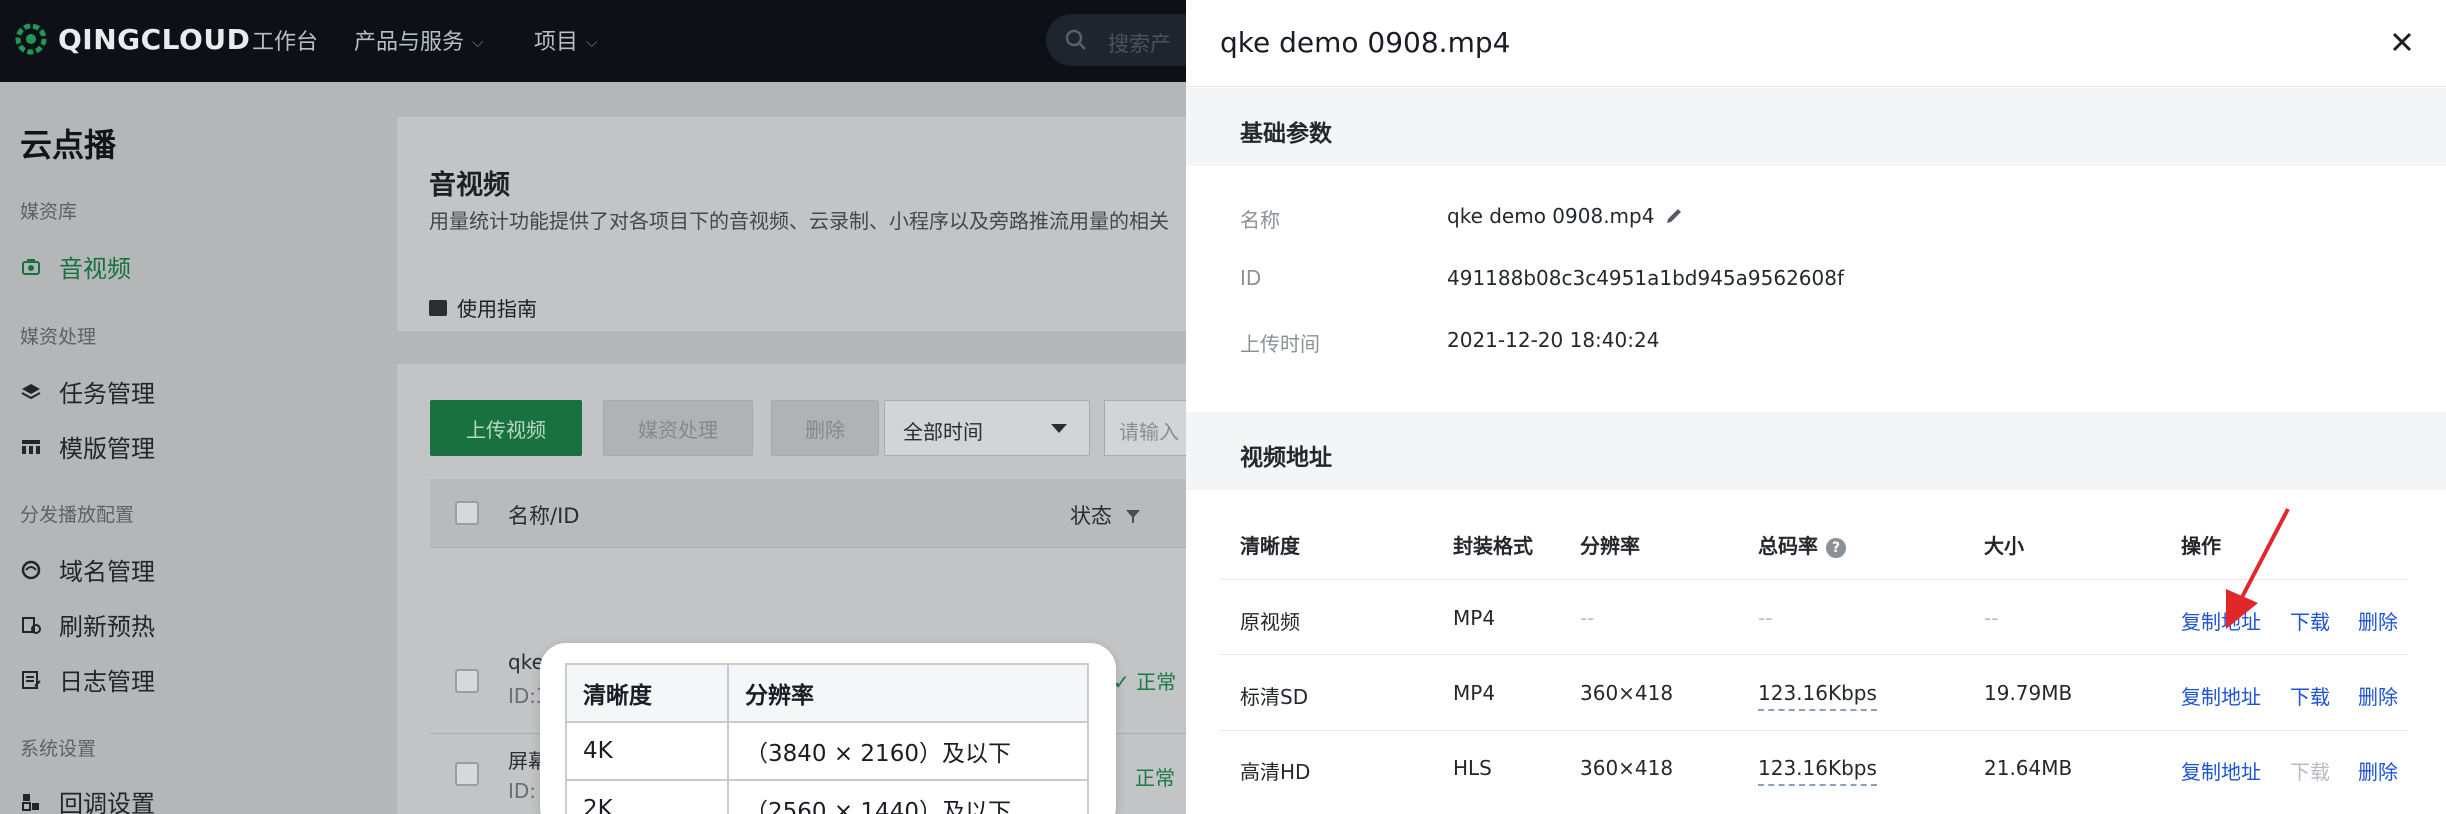 Image resolution: width=2446 pixels, height=814 pixels. I want to click on cell-size: --, so click(1991, 618).